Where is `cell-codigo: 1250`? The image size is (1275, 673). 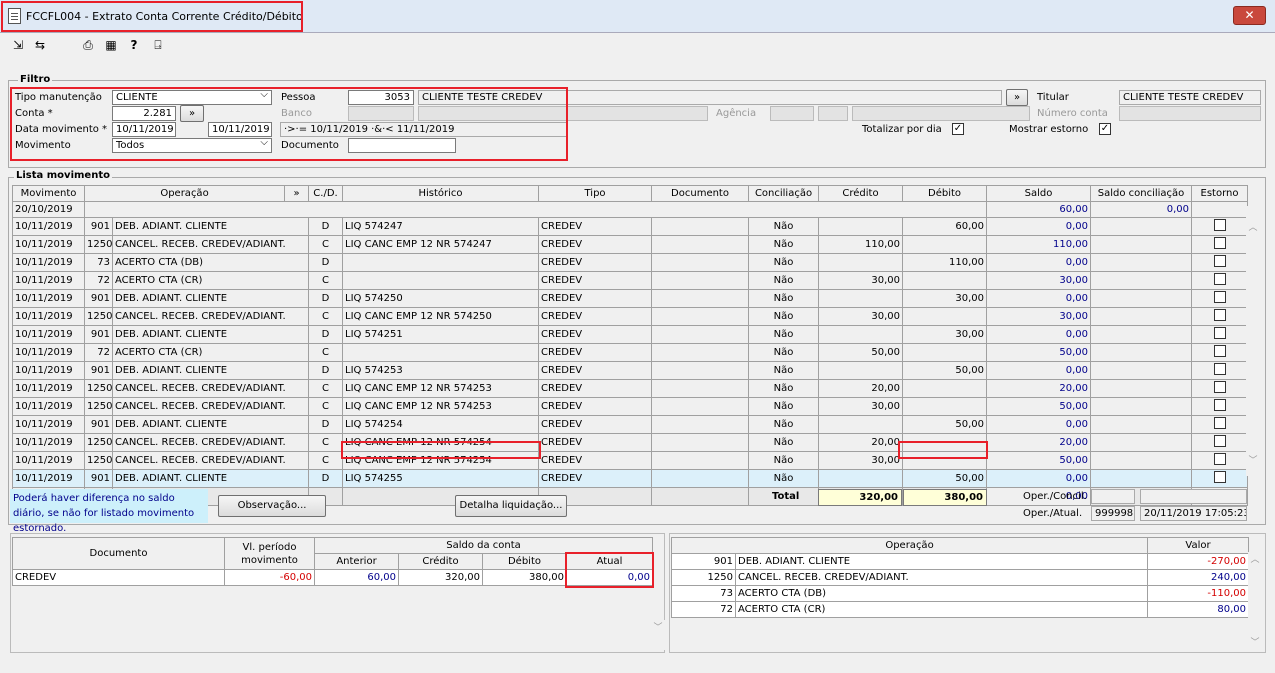
cell-codigo: 1250 is located at coordinates (98, 316).